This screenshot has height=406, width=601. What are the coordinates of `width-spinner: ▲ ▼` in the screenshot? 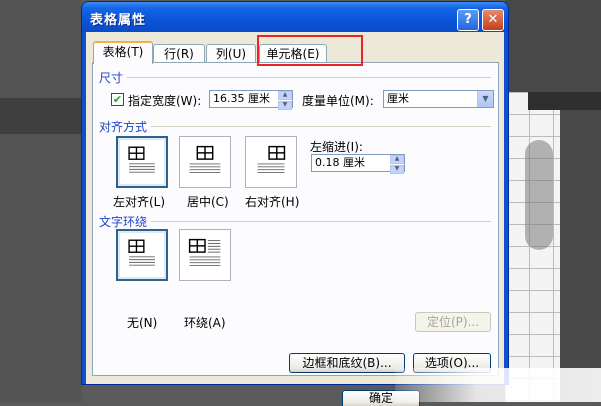 It's located at (285, 100).